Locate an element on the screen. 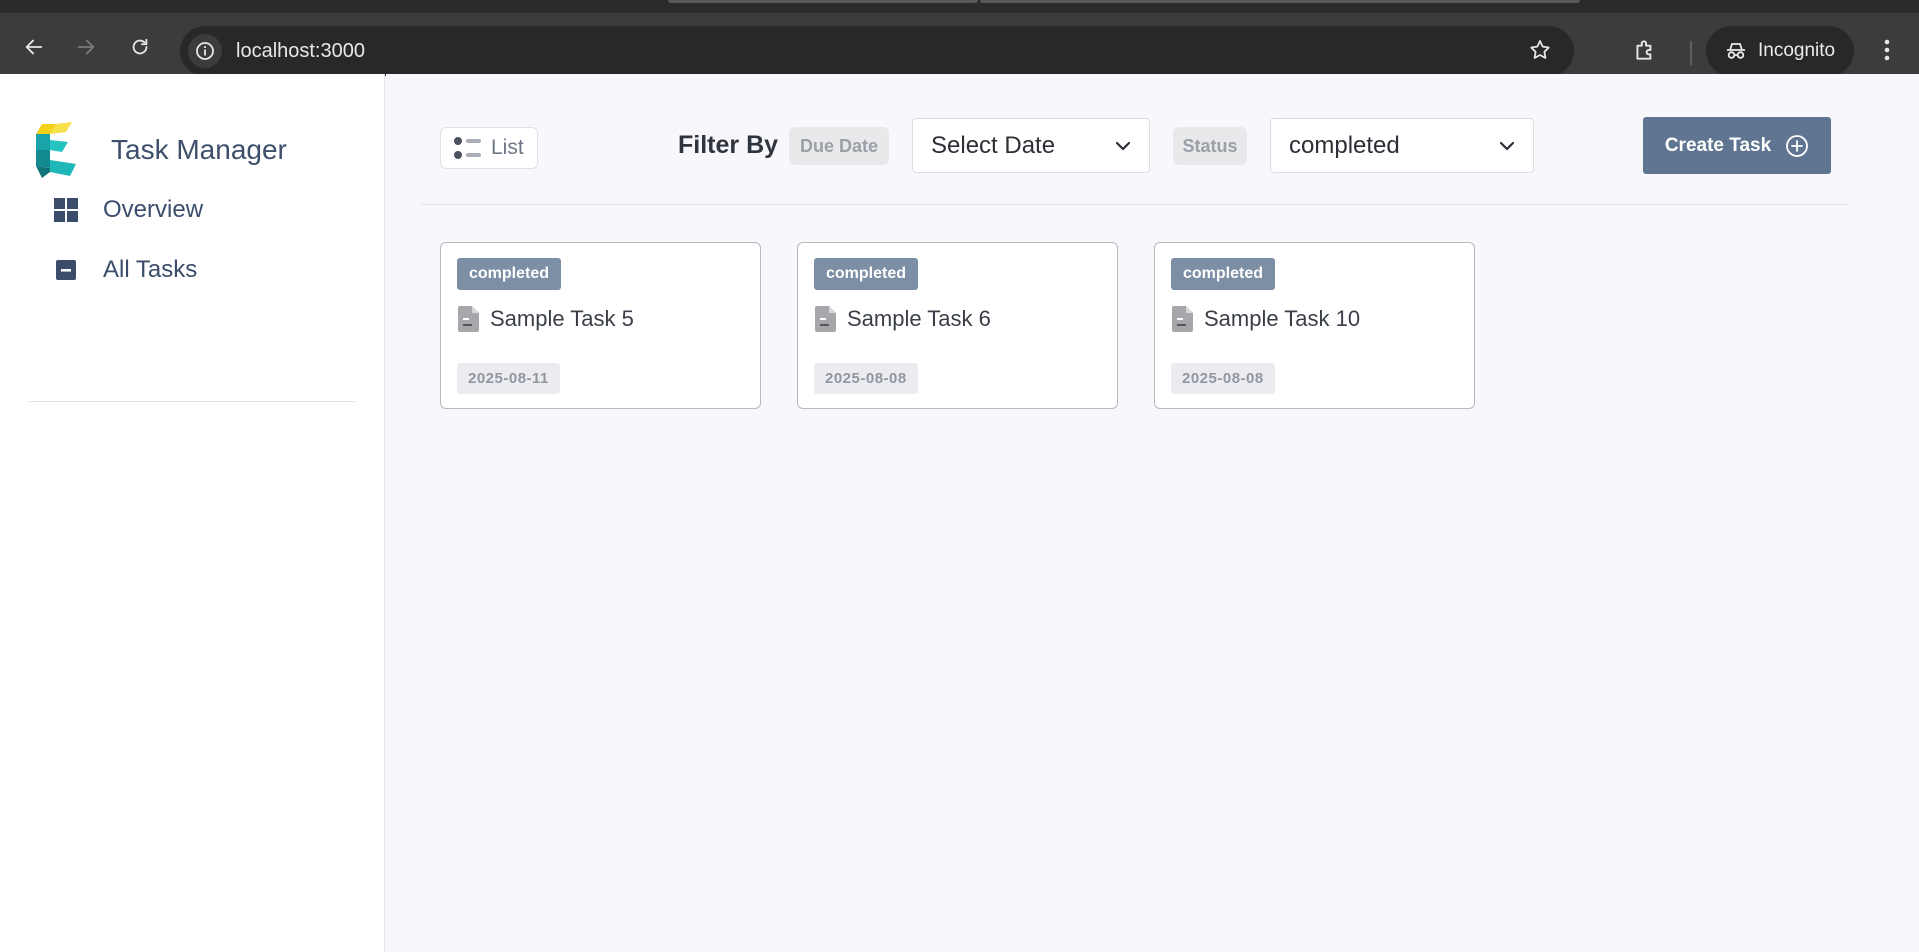 This screenshot has height=952, width=1919. create-task-button: Create Task is located at coordinates (1737, 145).